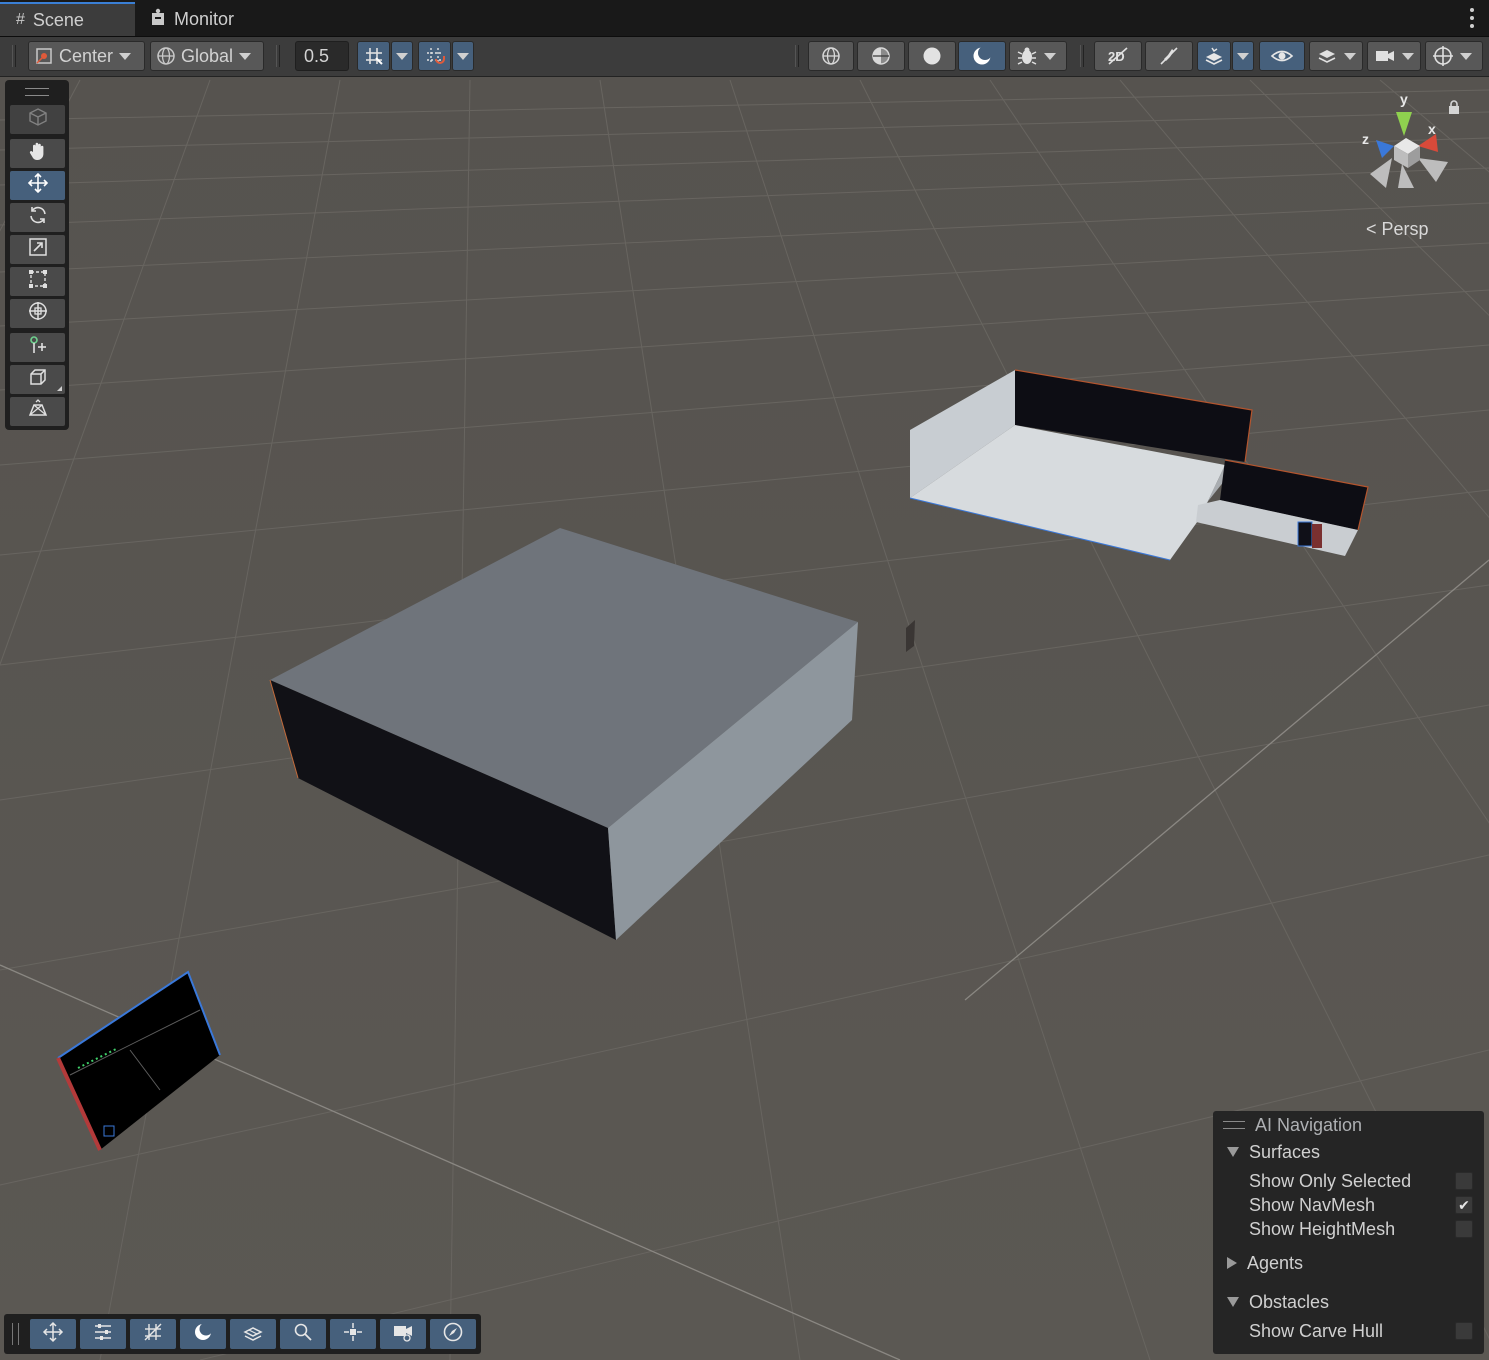 Image resolution: width=1489 pixels, height=1360 pixels. Describe the element at coordinates (158, 19) in the screenshot. I see `monitor-icon` at that location.